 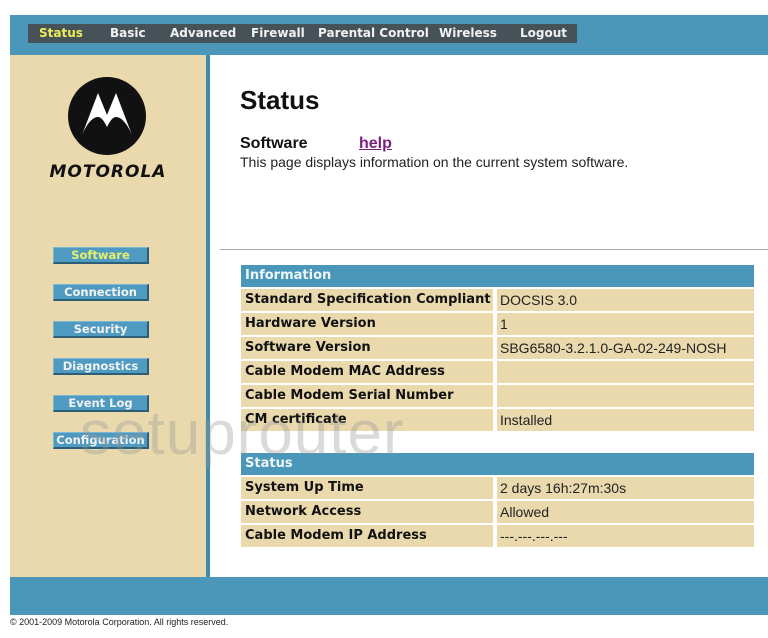 What do you see at coordinates (367, 488) in the screenshot?
I see `row-label: System Up Time` at bounding box center [367, 488].